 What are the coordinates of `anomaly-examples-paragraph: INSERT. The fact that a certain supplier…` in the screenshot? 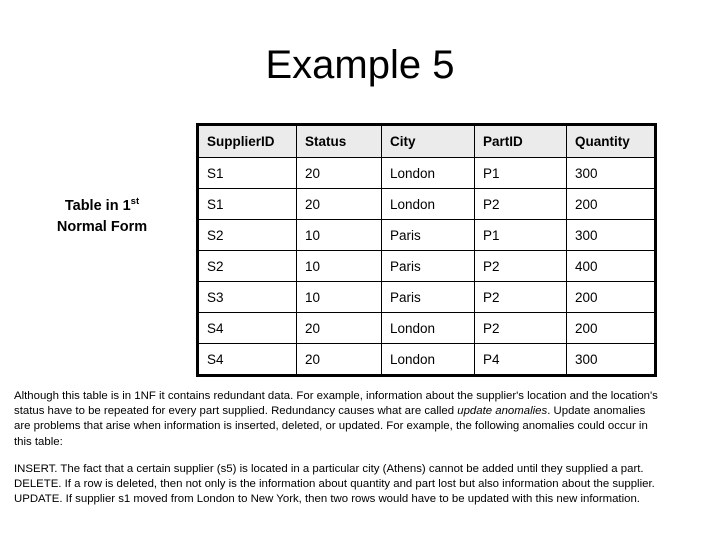 It's located at (361, 485).